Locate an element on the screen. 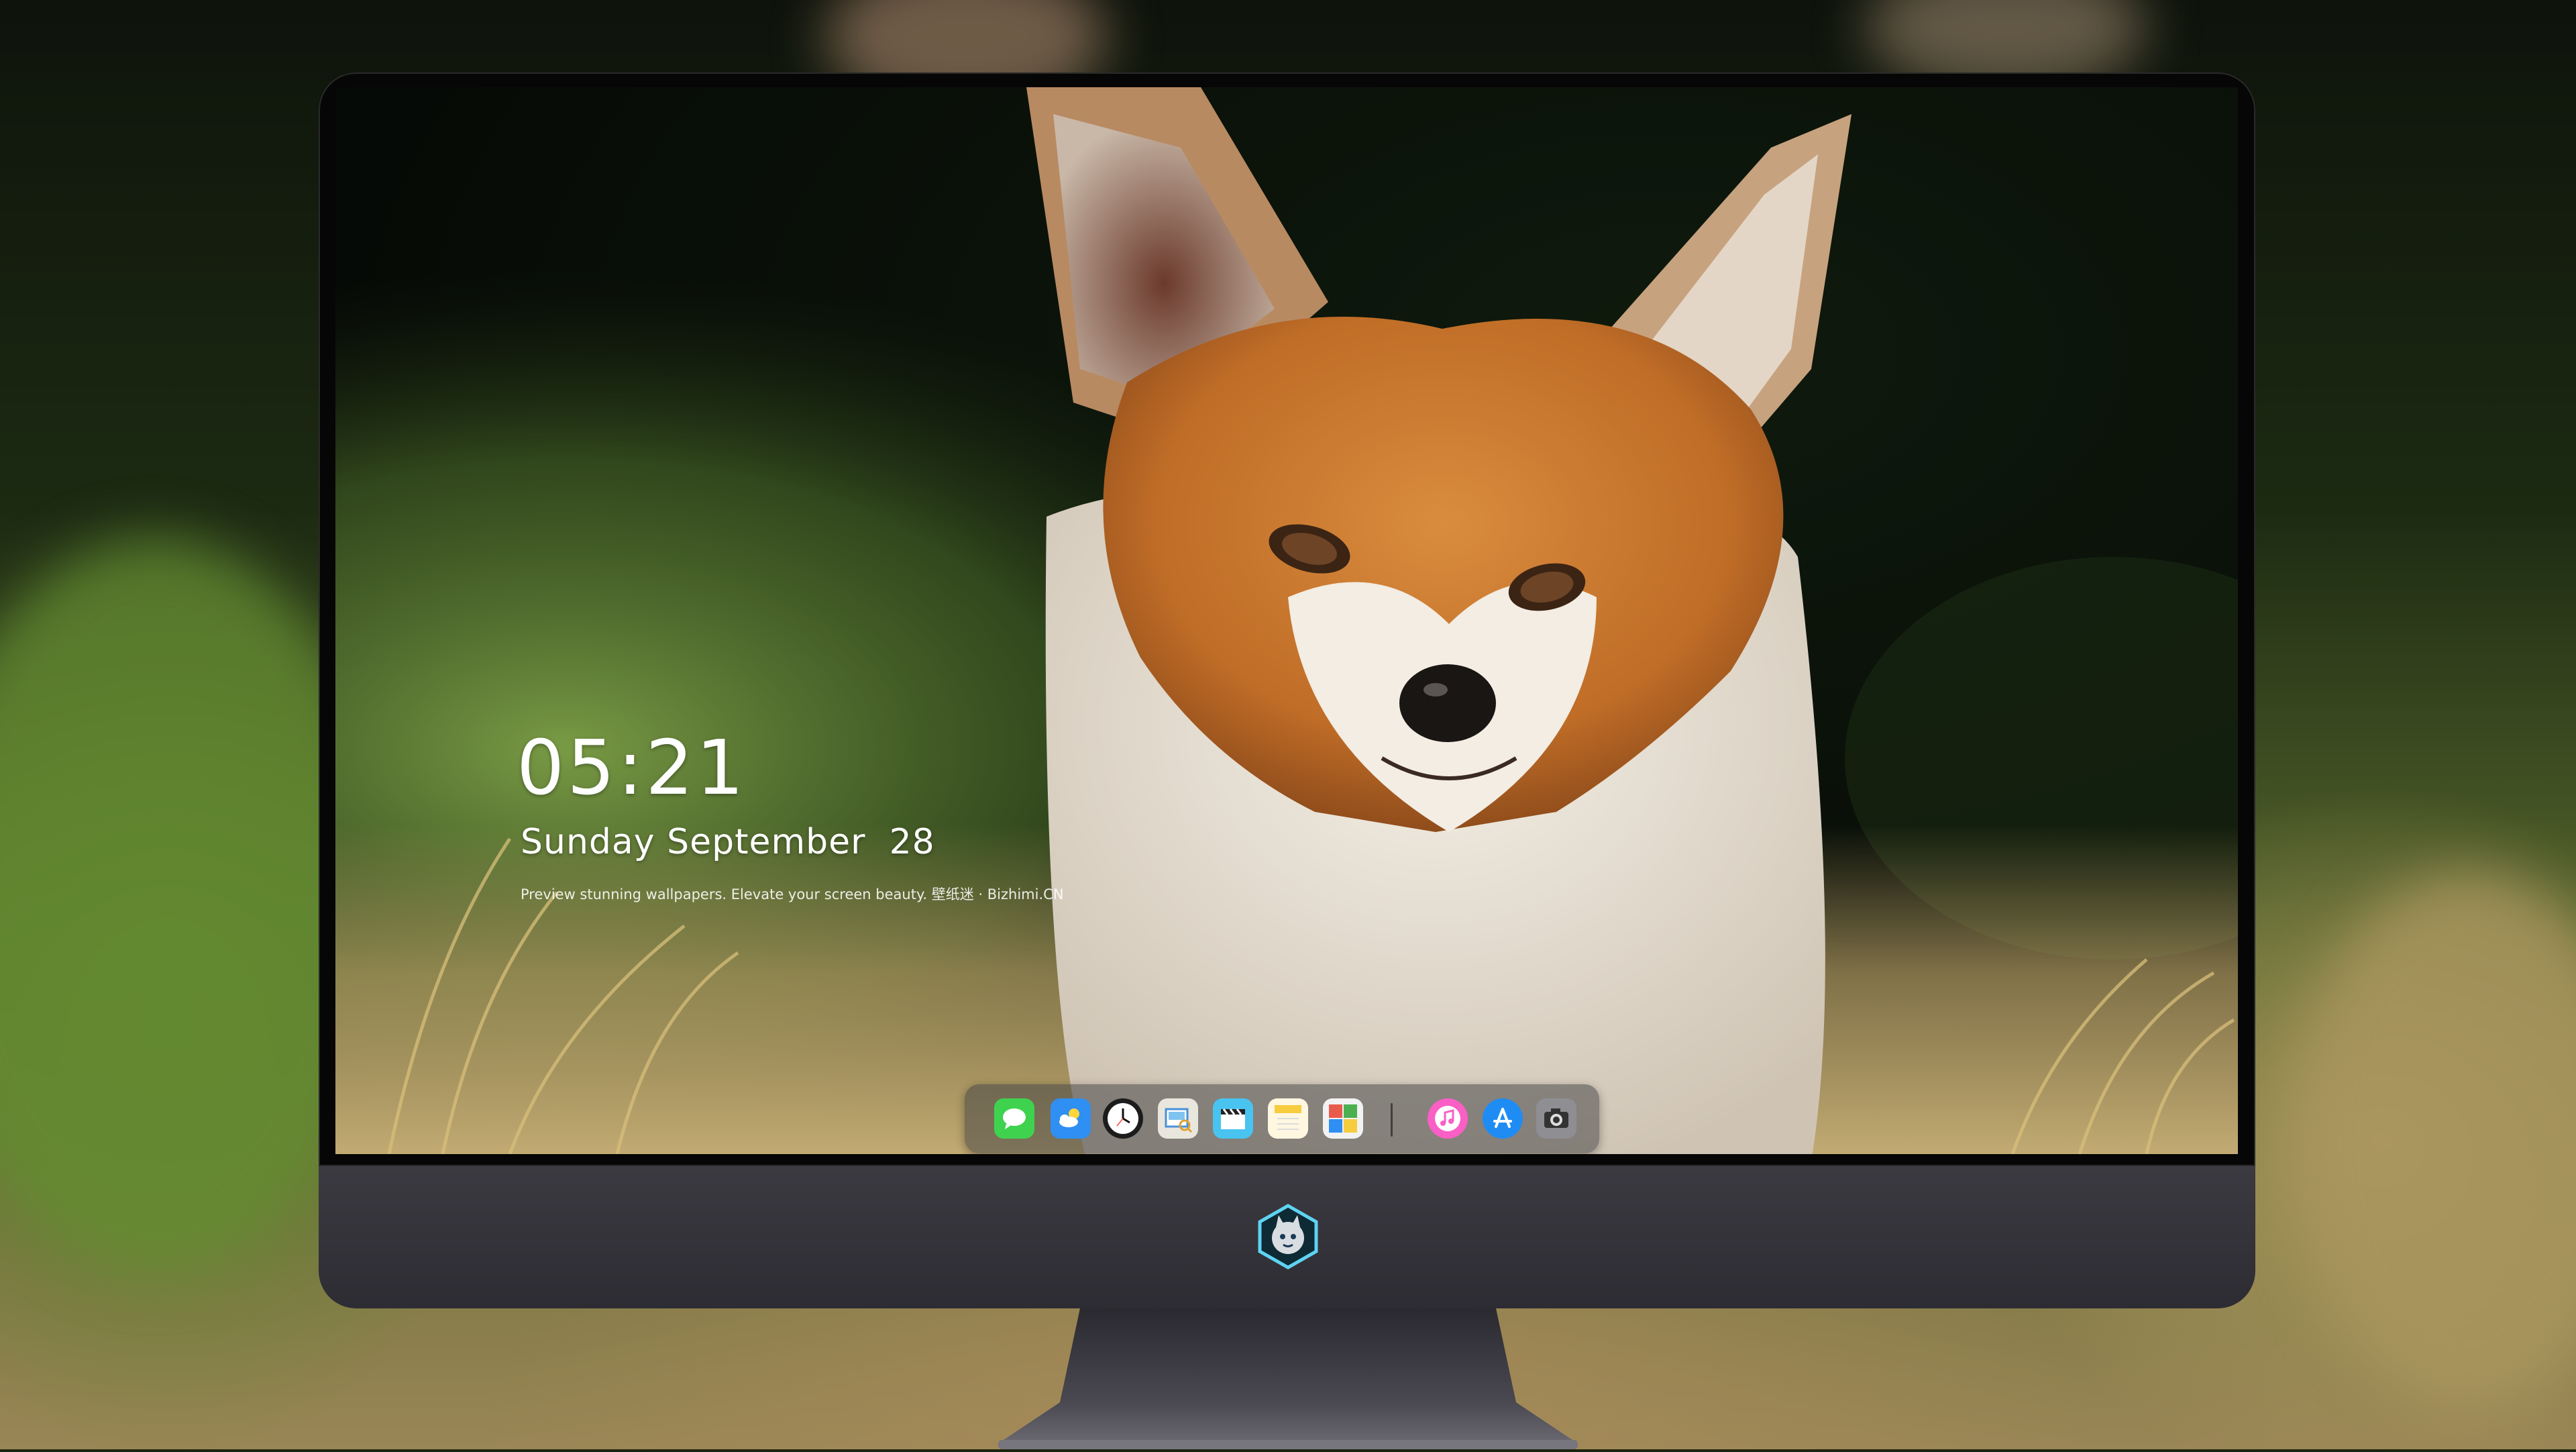 The height and width of the screenshot is (1452, 2576). lock-screen-date: Sunday September 28 is located at coordinates (728, 842).